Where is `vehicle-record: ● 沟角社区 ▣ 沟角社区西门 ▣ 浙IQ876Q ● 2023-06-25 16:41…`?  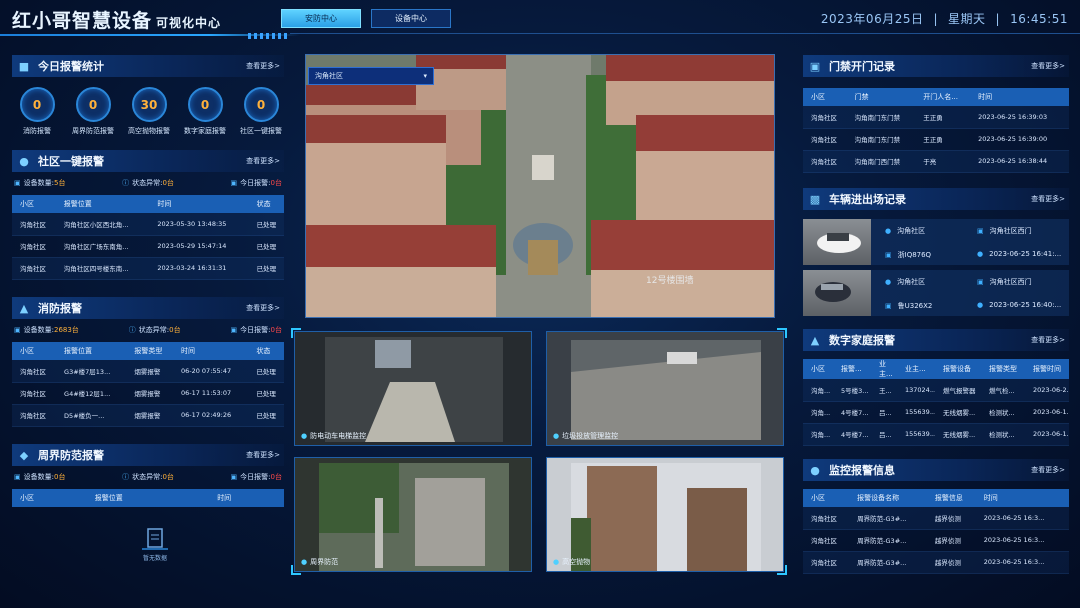 vehicle-record: ● 沟角社区 ▣ 沟角社区西门 ▣ 浙IQ876Q ● 2023-06-25 16:41… is located at coordinates (936, 242).